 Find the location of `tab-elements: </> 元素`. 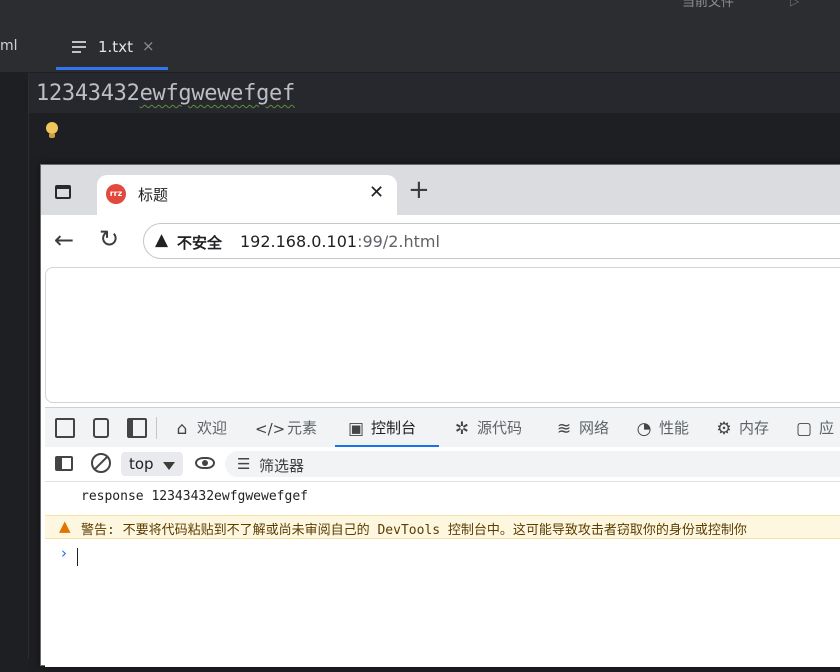

tab-elements: </> 元素 is located at coordinates (286, 428).